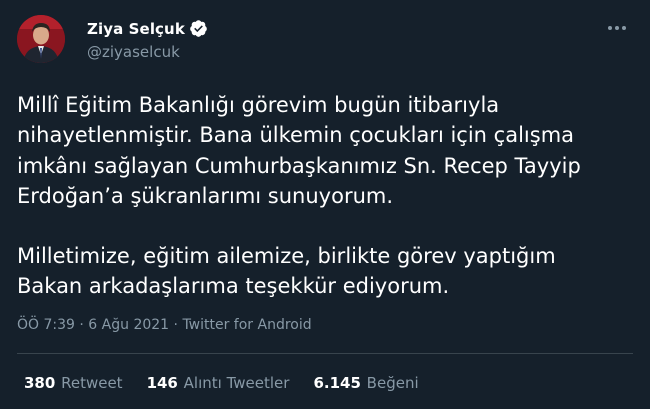 The image size is (650, 409). Describe the element at coordinates (128, 325) in the screenshot. I see `tweet-date: 6 Ağu 2021` at that location.